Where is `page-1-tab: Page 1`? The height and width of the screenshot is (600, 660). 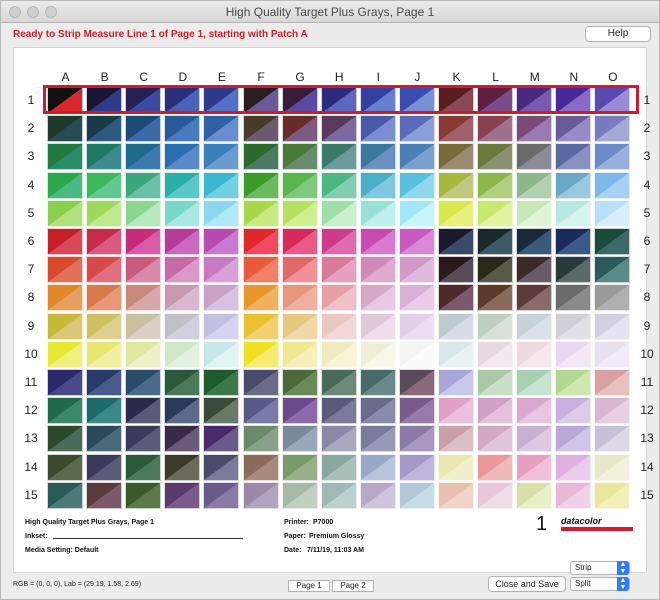 page-1-tab: Page 1 is located at coordinates (309, 586).